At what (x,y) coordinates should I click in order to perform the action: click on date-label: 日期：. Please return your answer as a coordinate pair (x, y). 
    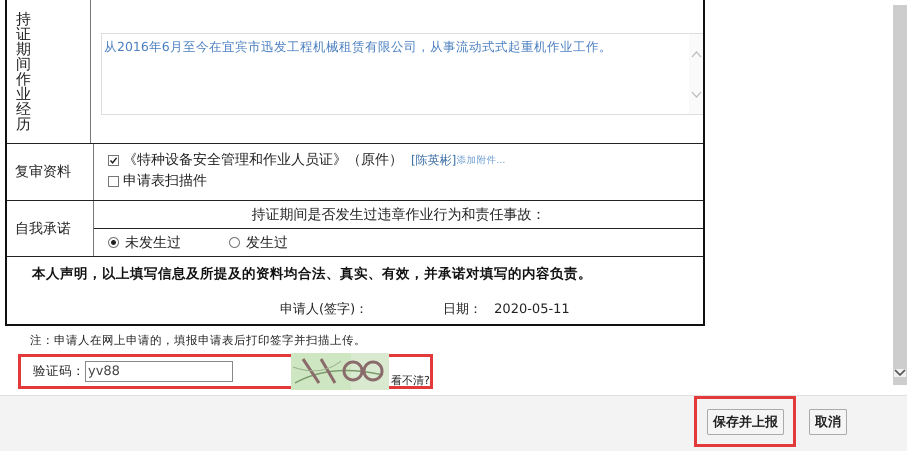
    Looking at the image, I should click on (462, 309).